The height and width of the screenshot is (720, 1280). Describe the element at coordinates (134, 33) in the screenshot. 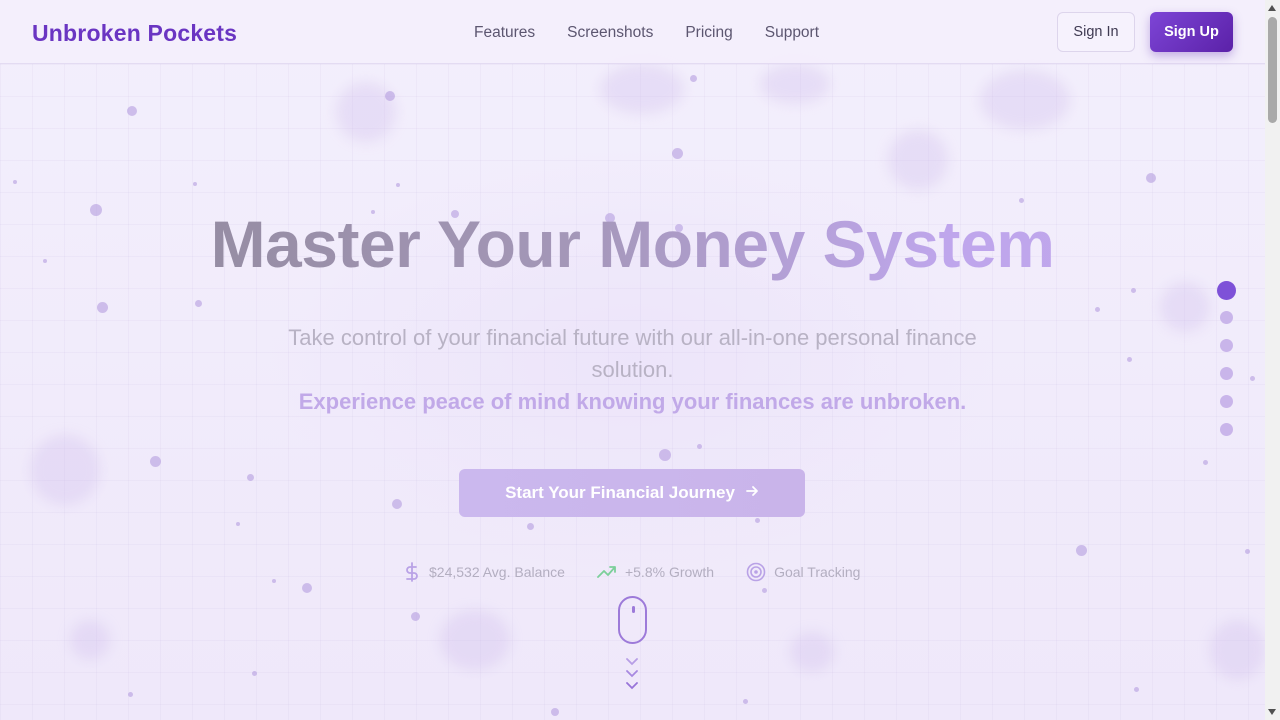

I see `brand-logo: Unbroken Pockets` at that location.